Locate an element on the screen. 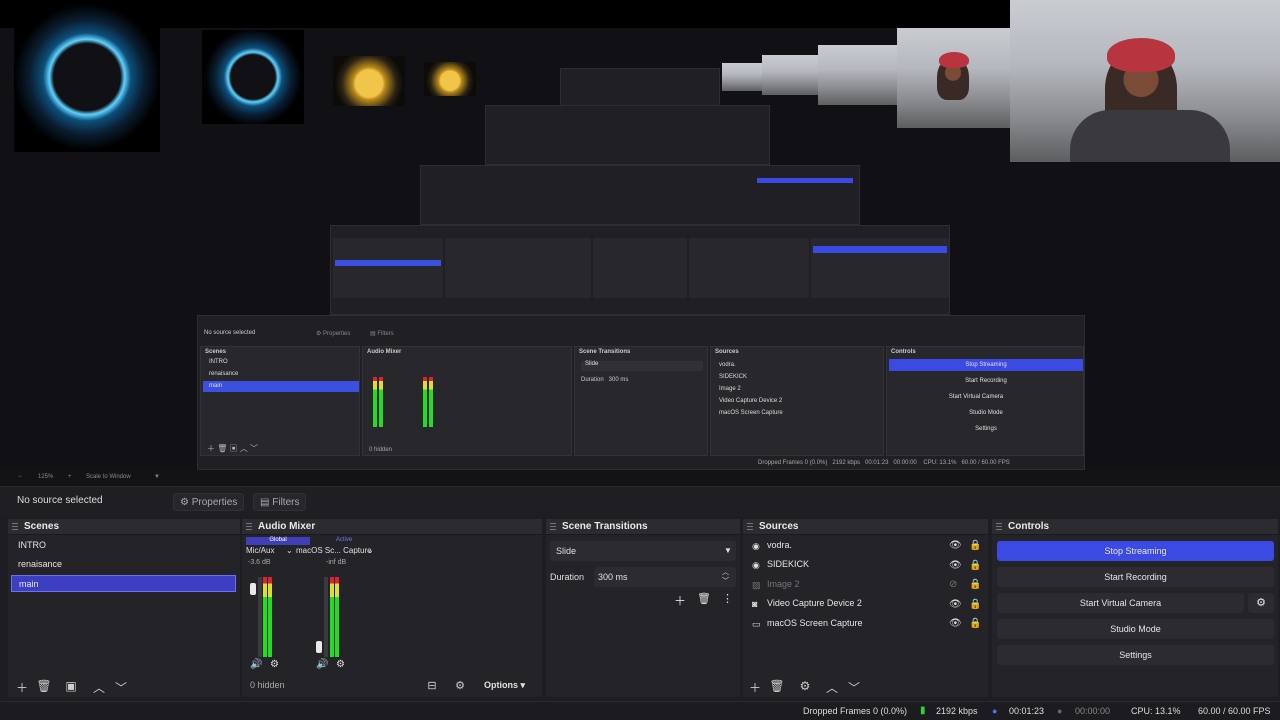 The image size is (1280, 720). blue-orb-overlay is located at coordinates (87, 77).